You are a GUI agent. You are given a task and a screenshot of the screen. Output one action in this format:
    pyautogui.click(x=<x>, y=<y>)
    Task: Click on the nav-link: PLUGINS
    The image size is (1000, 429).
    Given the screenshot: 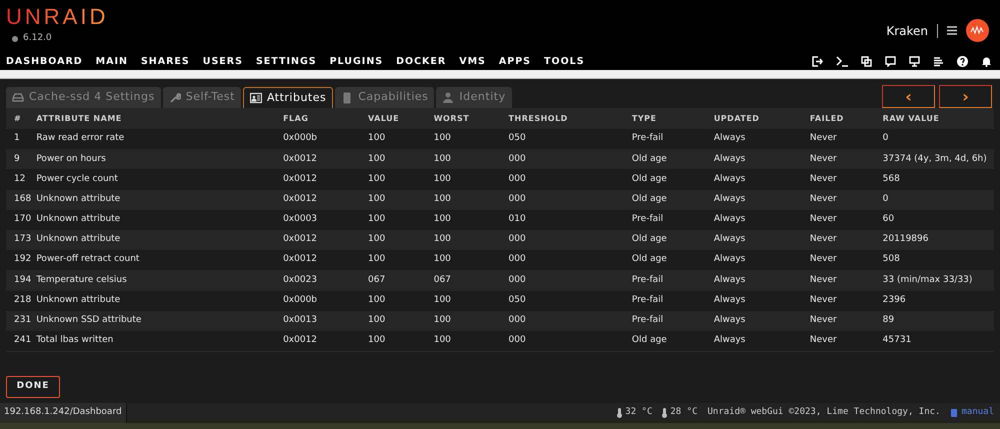 What is the action you would take?
    pyautogui.click(x=357, y=61)
    